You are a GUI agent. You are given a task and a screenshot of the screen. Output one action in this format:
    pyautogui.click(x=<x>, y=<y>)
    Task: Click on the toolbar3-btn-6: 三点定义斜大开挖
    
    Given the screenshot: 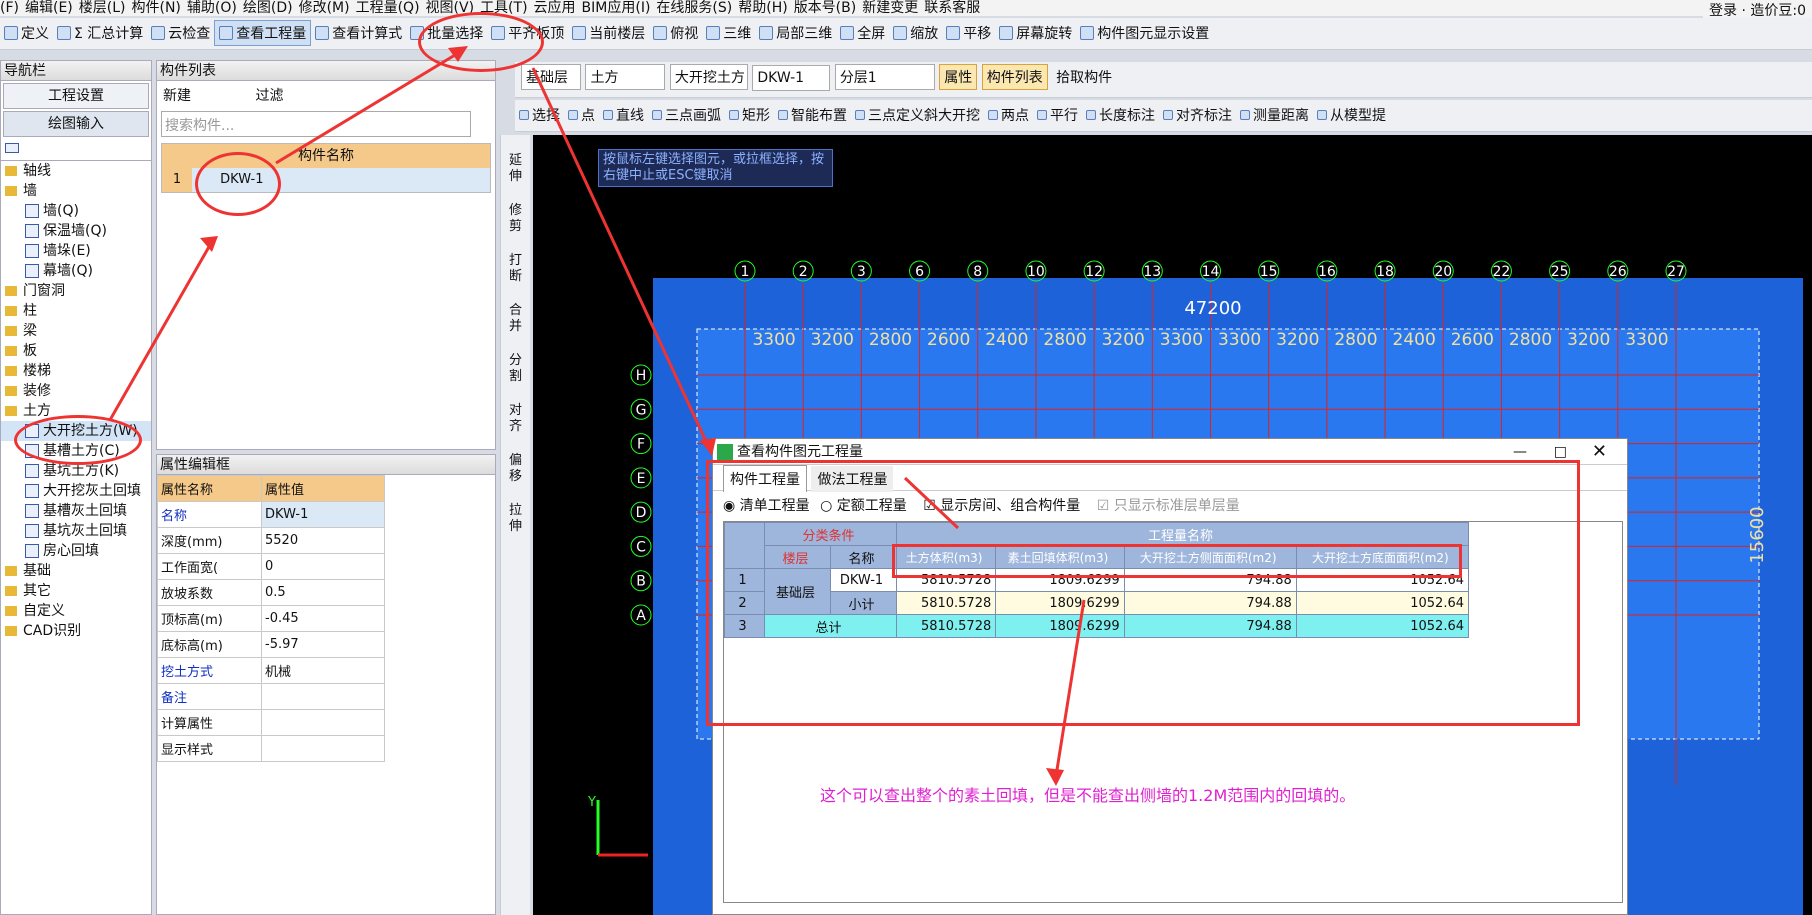 What is the action you would take?
    pyautogui.click(x=917, y=115)
    